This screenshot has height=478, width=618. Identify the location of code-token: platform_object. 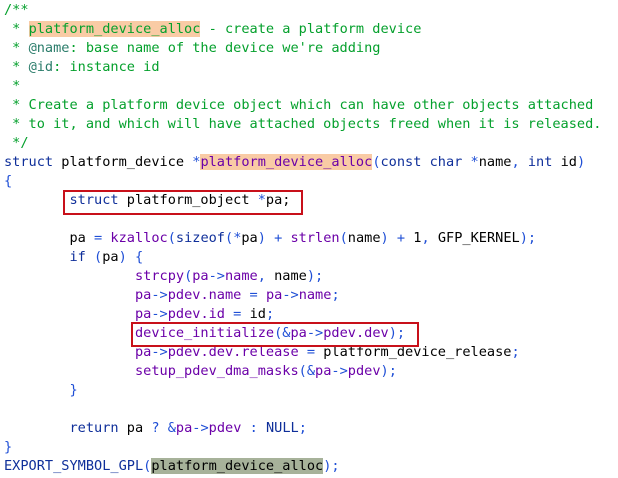
(188, 200).